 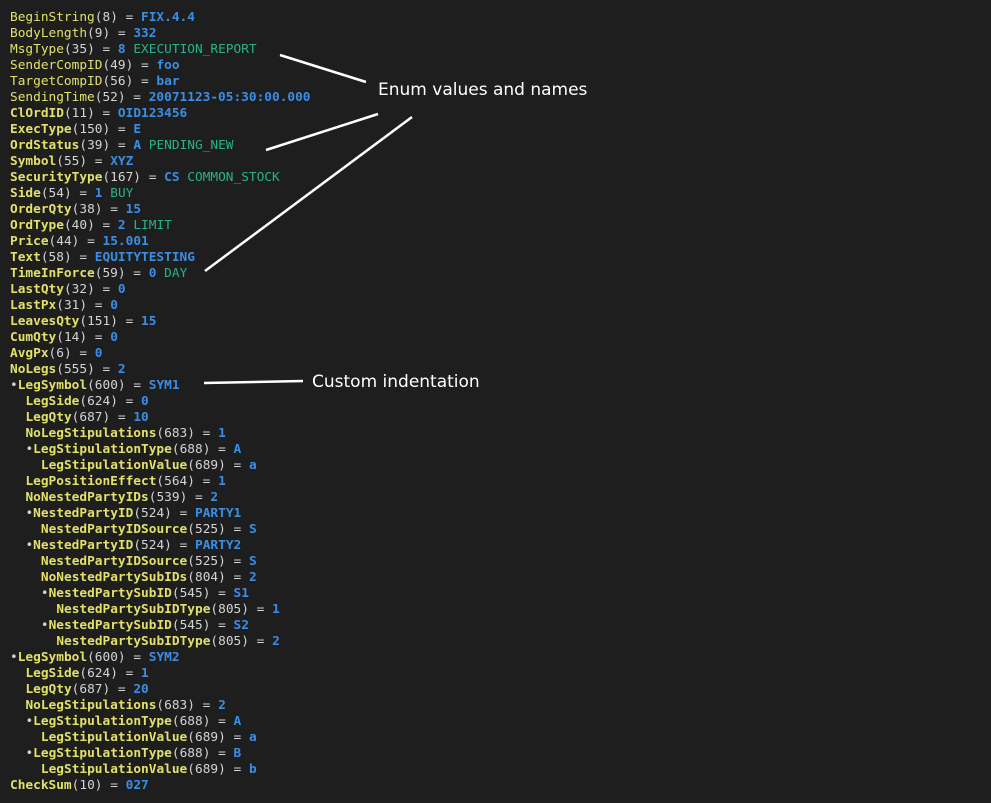 What do you see at coordinates (483, 90) in the screenshot?
I see `enum-annotation: Enum values and names` at bounding box center [483, 90].